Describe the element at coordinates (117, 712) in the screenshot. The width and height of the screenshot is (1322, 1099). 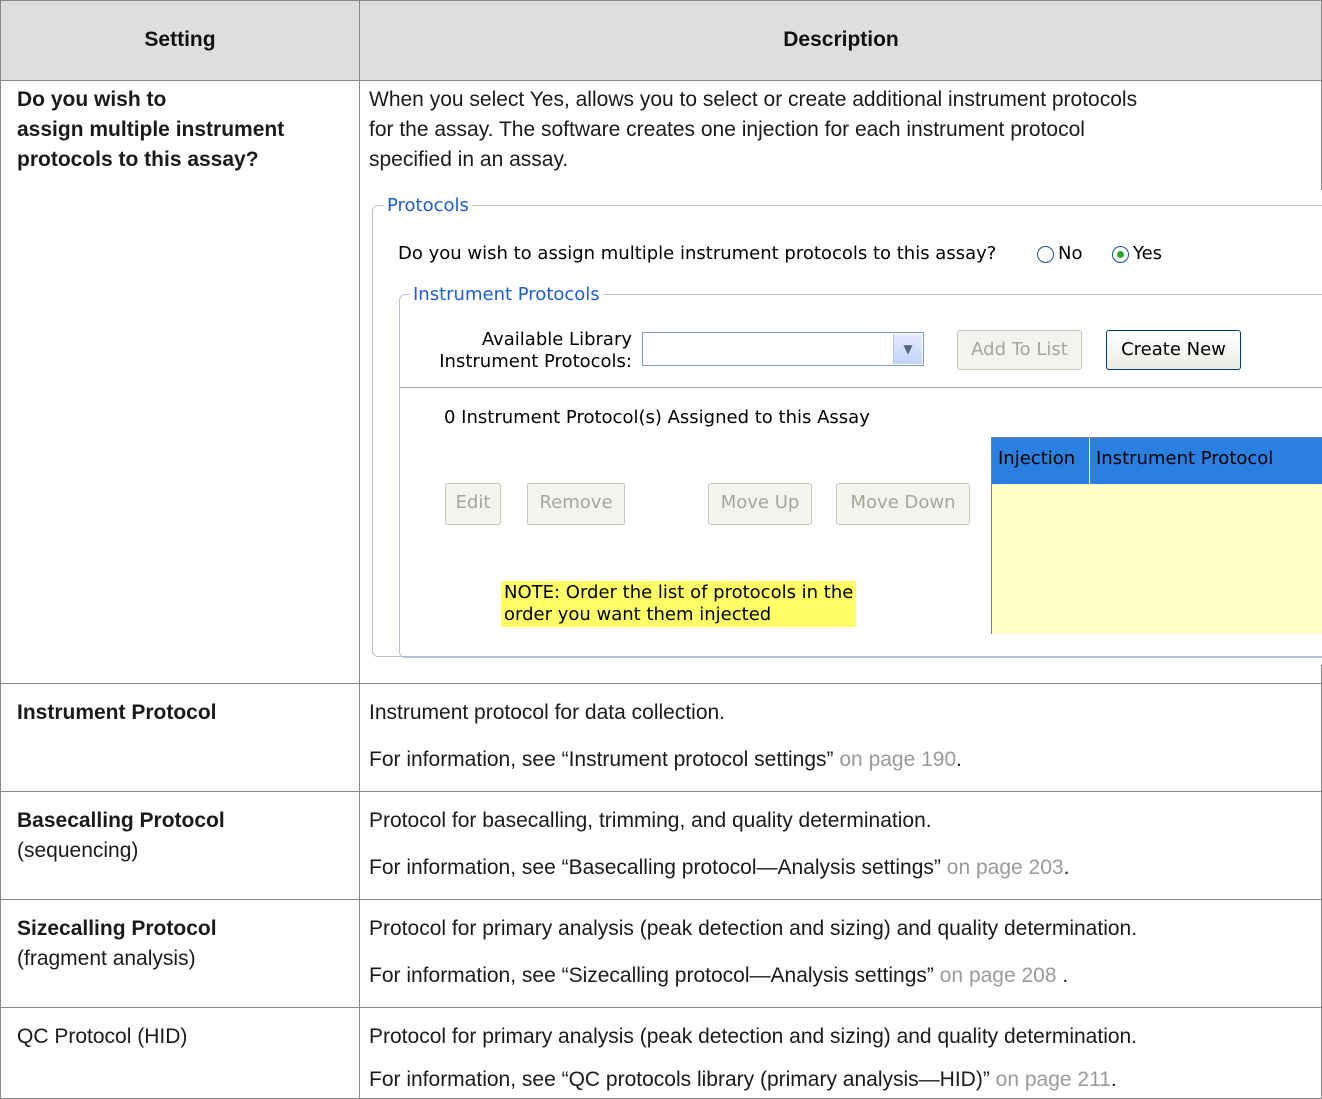
I see `row-2-setting: Instrument Protocol` at that location.